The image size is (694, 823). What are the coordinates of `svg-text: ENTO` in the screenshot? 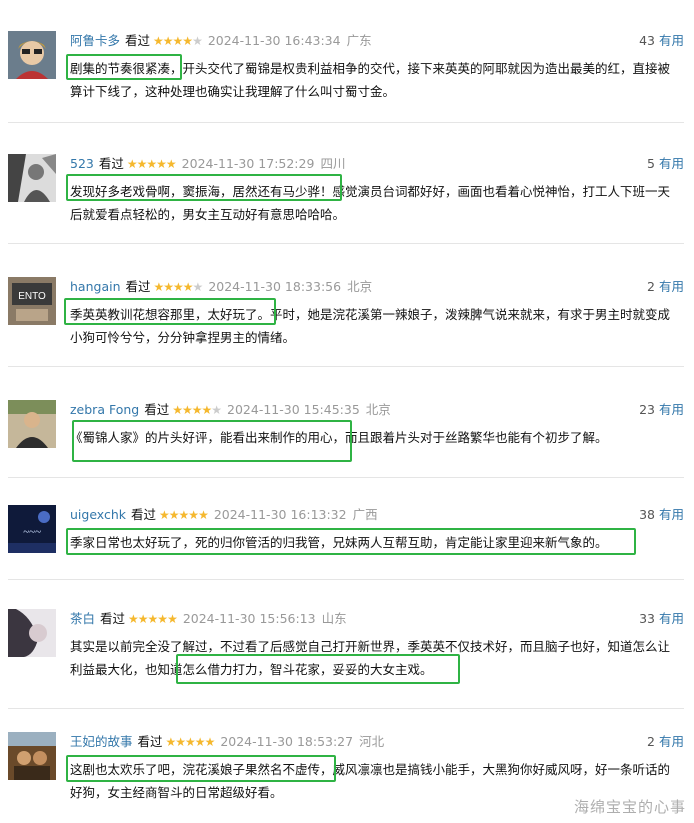 It's located at (32, 296).